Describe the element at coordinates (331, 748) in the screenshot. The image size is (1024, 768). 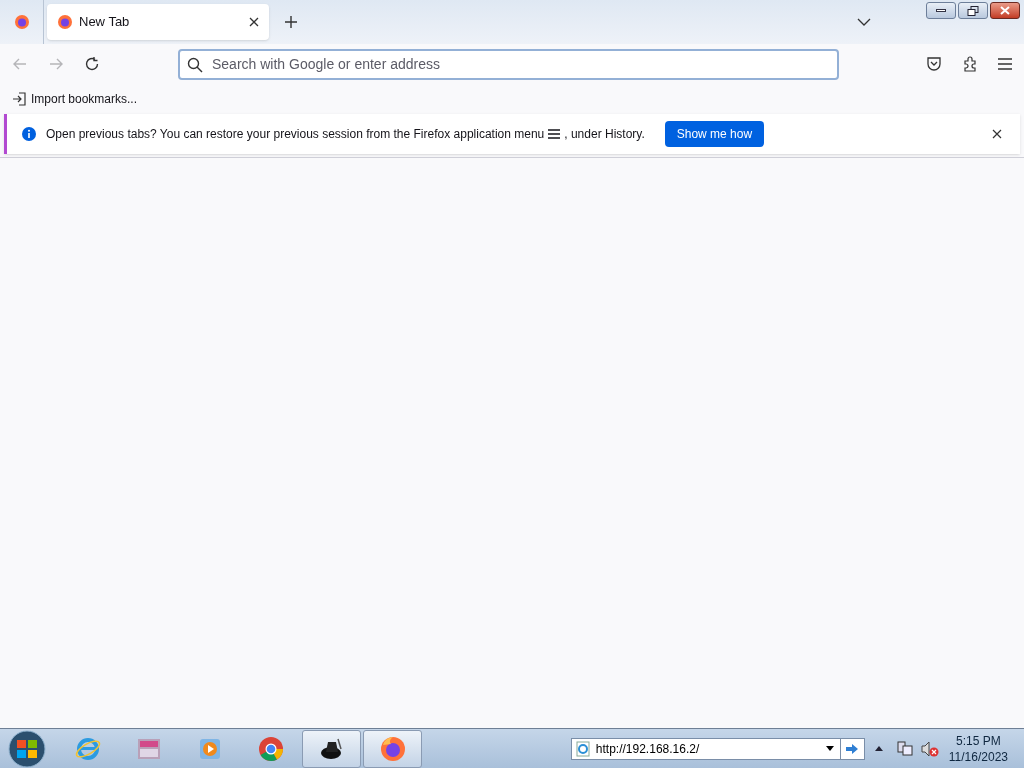
I see `taskbar-app-button` at that location.